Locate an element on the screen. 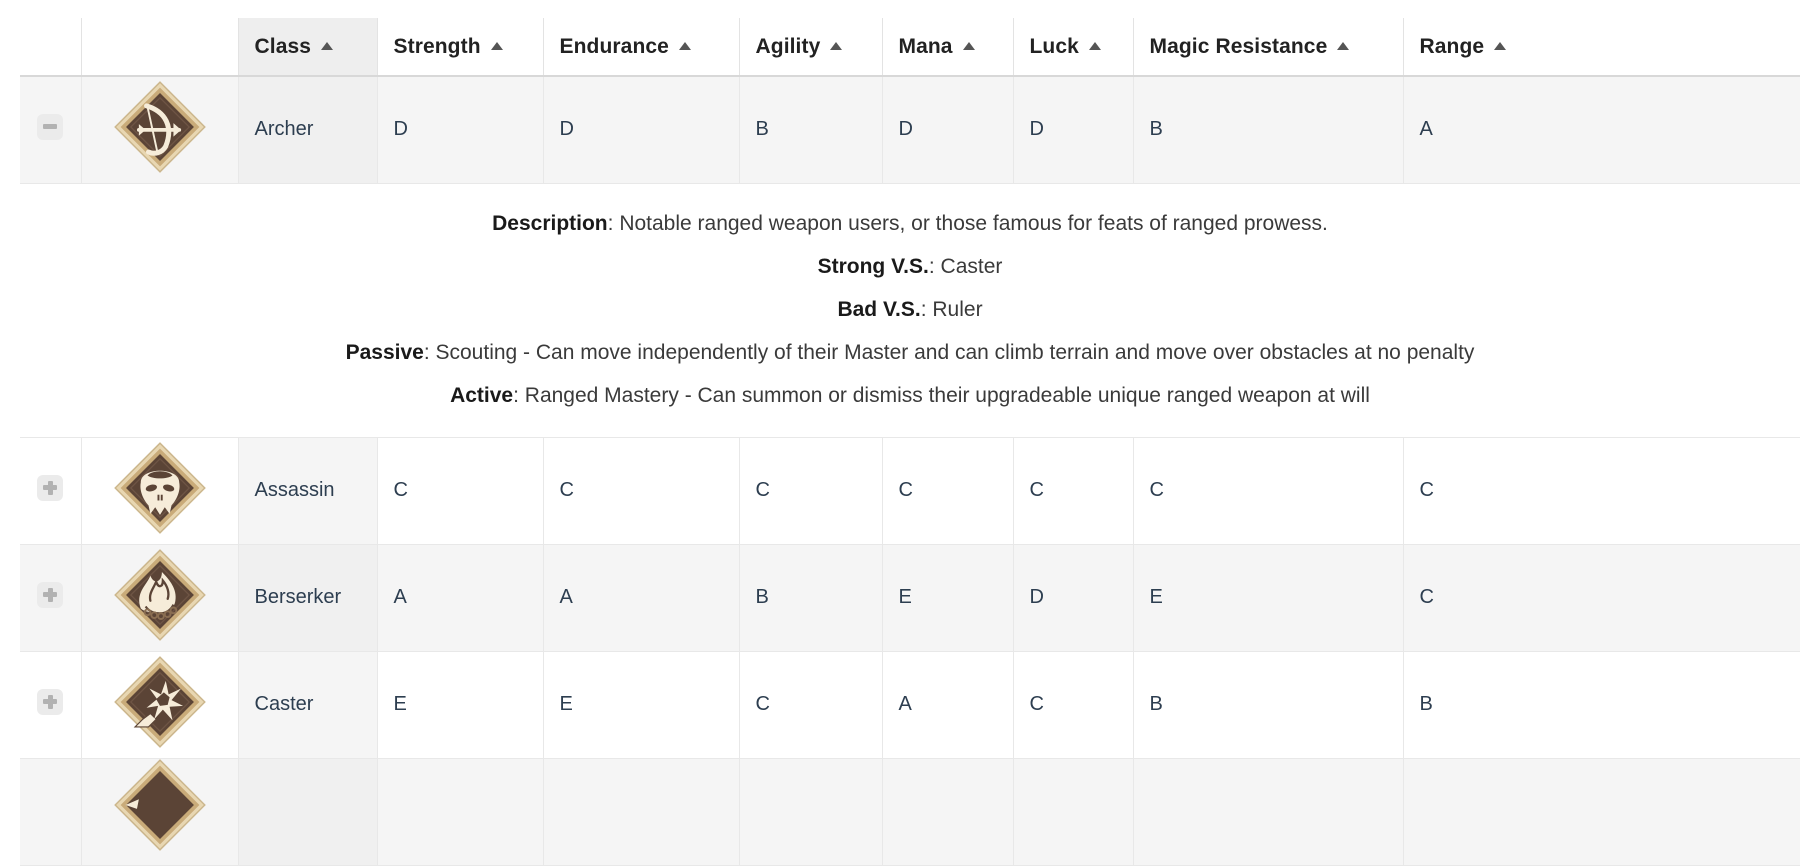 The width and height of the screenshot is (1800, 867). stat-strength: E is located at coordinates (460, 705).